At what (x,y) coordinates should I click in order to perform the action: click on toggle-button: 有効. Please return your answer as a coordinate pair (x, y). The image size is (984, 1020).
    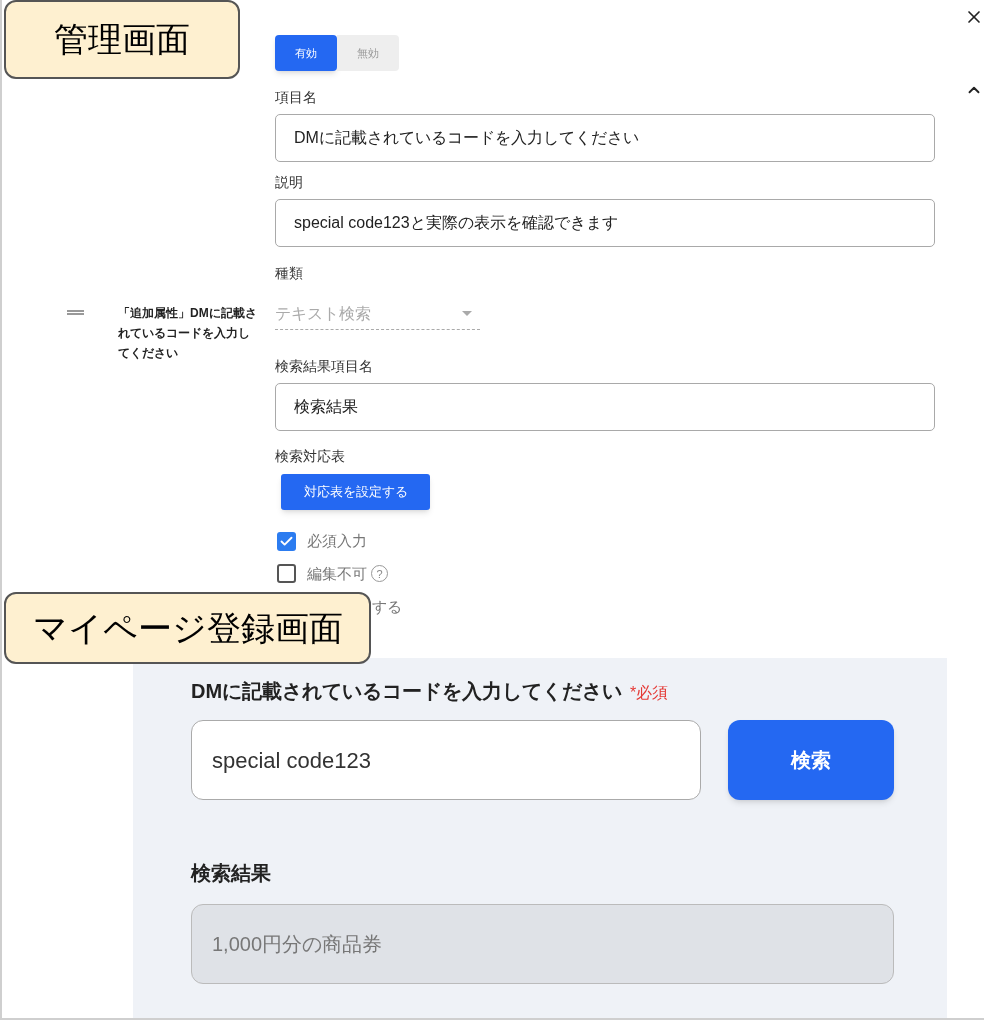
    Looking at the image, I should click on (306, 53).